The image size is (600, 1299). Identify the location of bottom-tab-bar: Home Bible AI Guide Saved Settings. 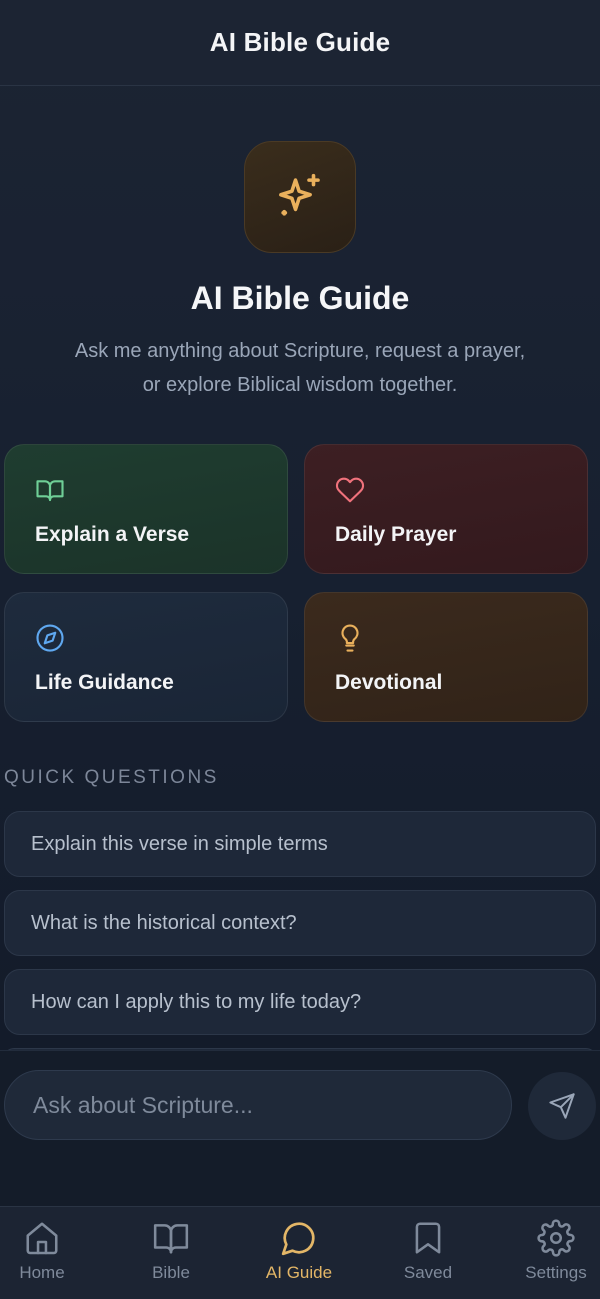
(300, 1252).